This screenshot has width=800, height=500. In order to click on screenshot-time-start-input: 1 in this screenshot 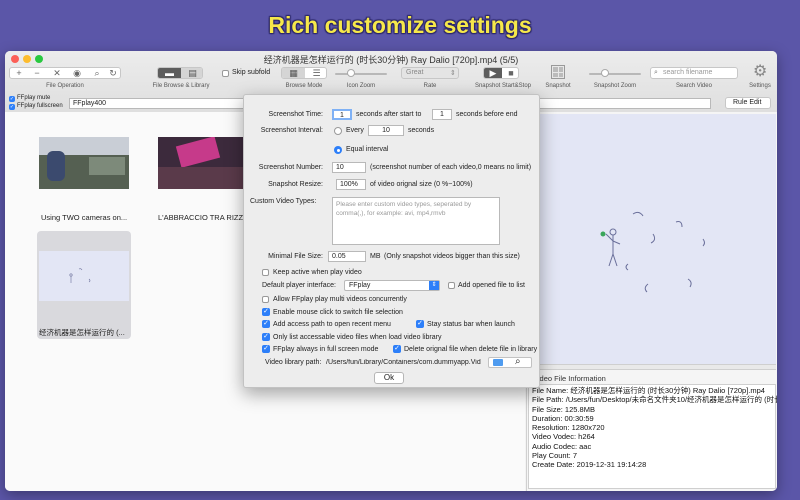, I will do `click(342, 114)`.